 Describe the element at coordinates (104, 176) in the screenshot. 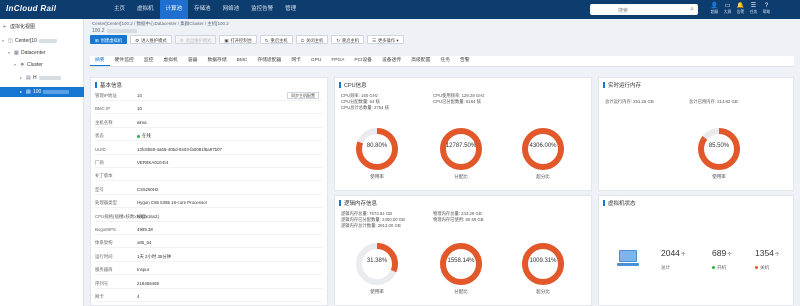

I see `info-key: 补丁版本` at that location.